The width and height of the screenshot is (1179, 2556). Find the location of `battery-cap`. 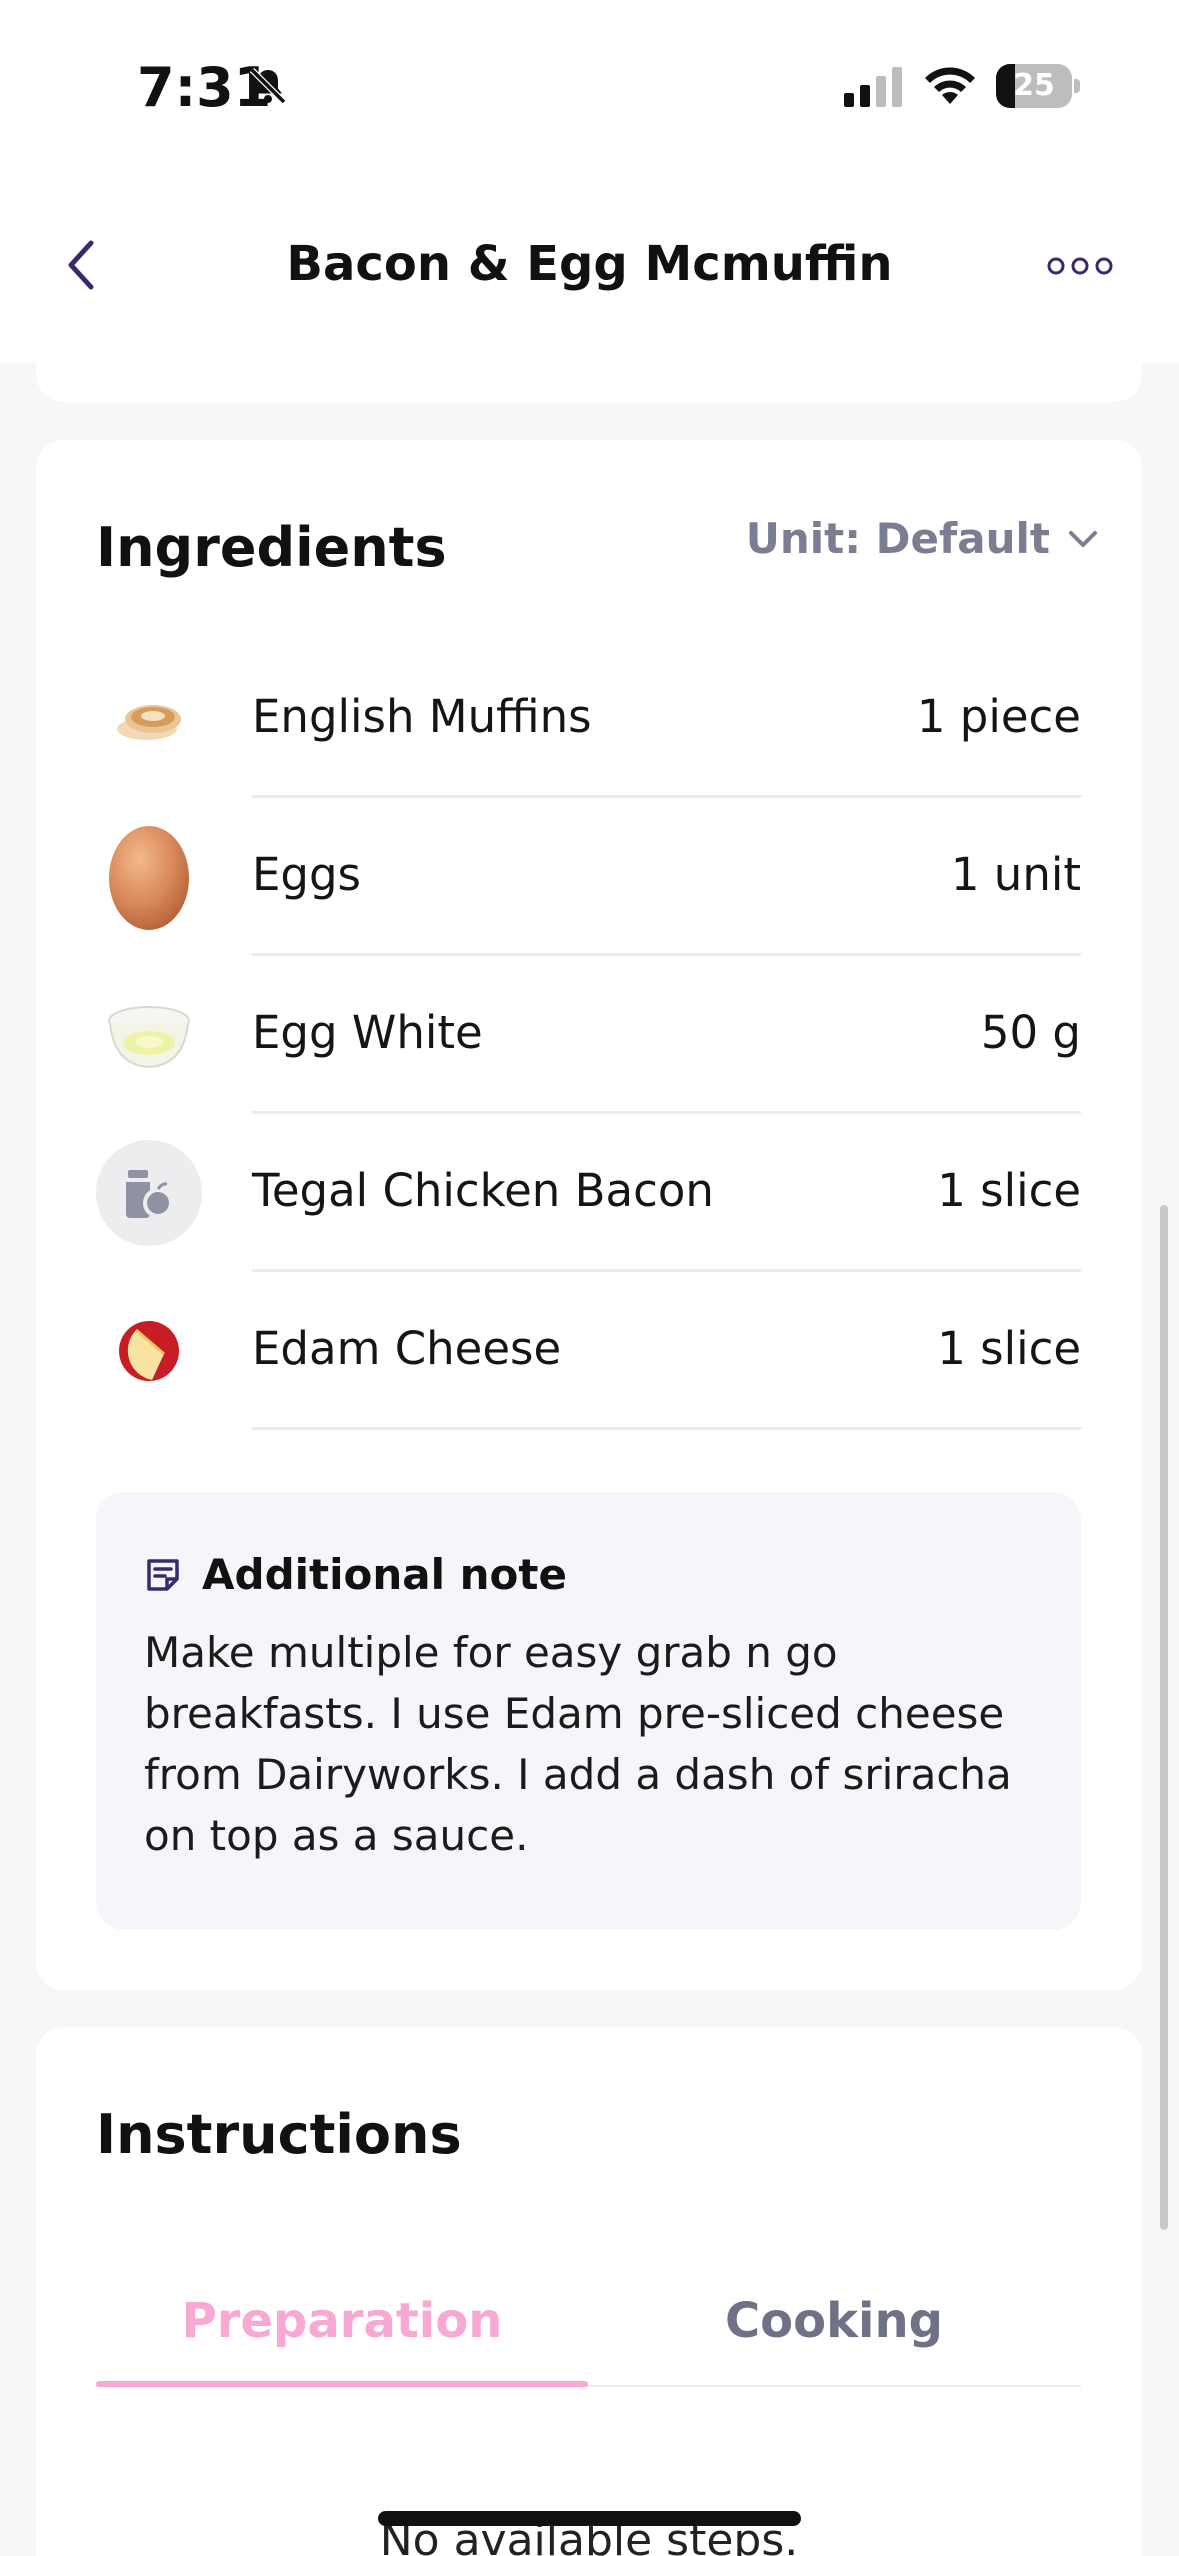

battery-cap is located at coordinates (1077, 86).